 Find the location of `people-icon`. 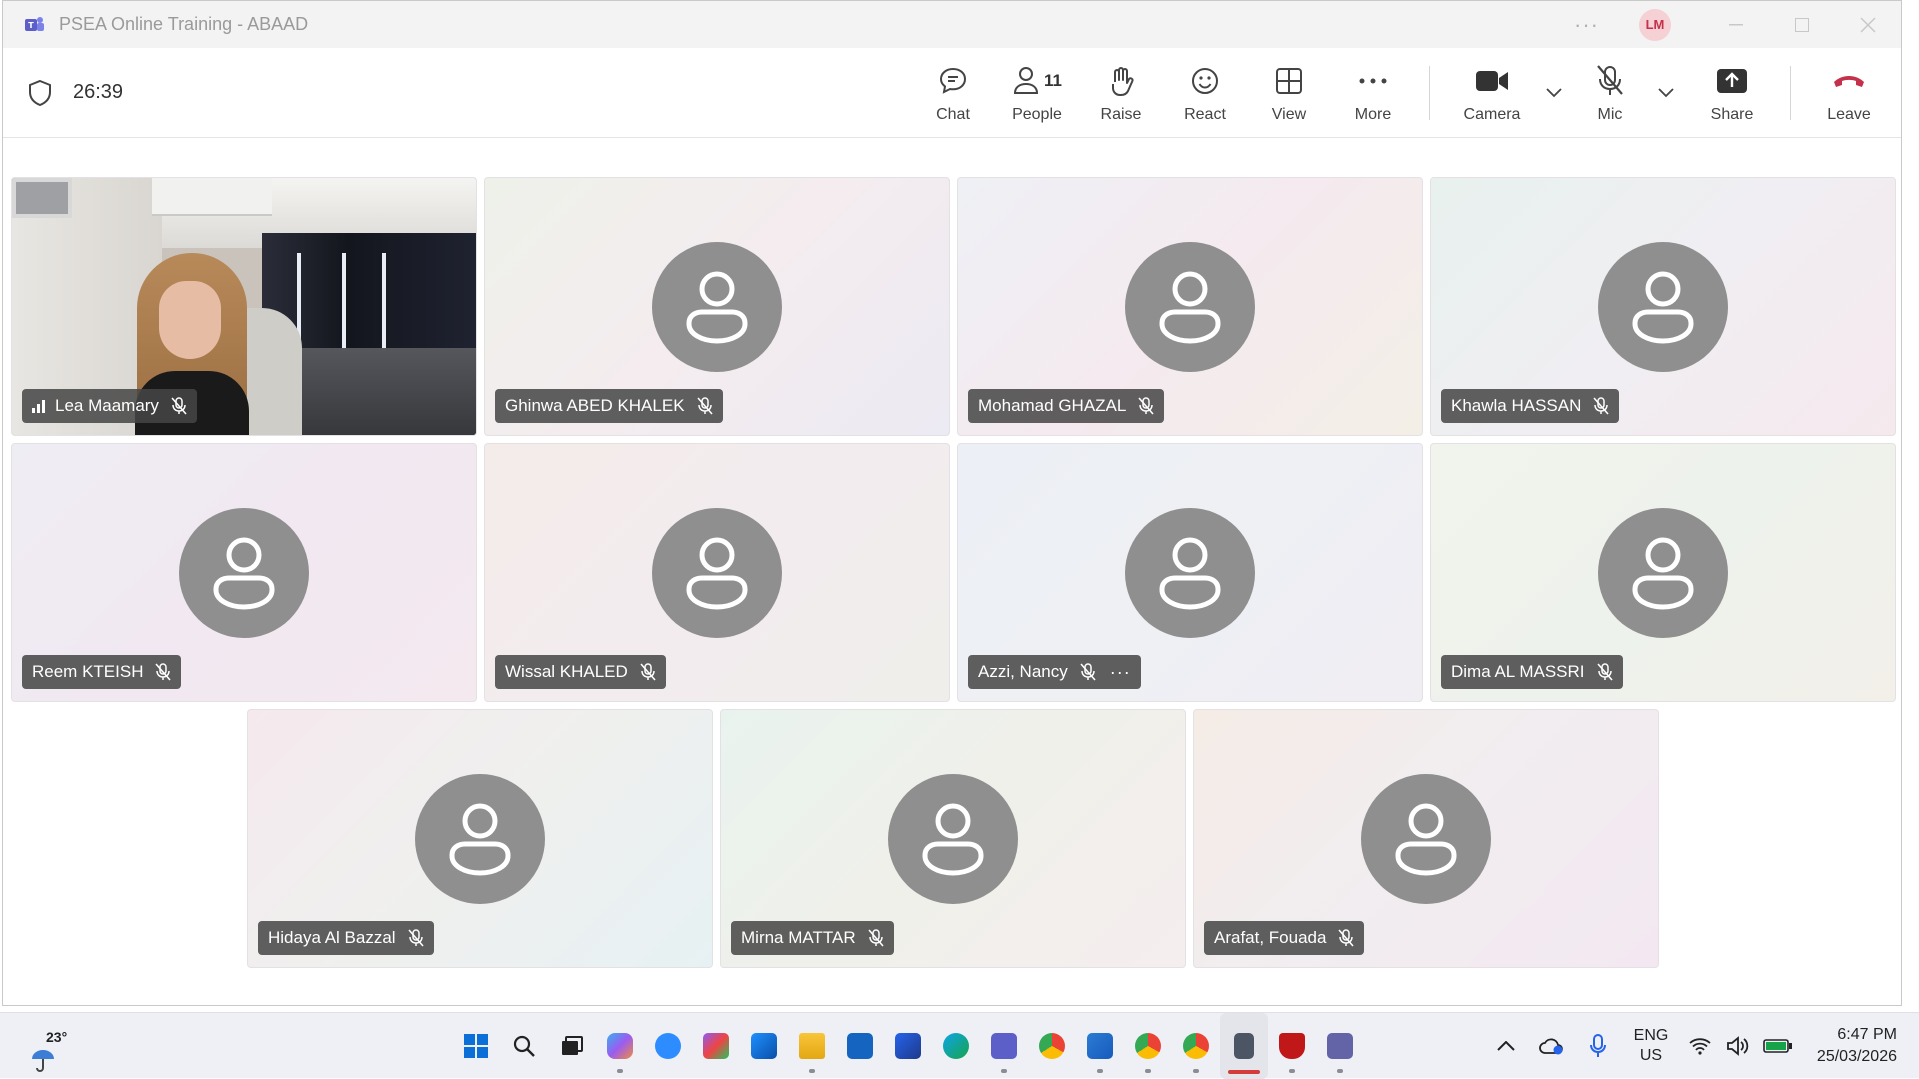

people-icon is located at coordinates (1026, 80).